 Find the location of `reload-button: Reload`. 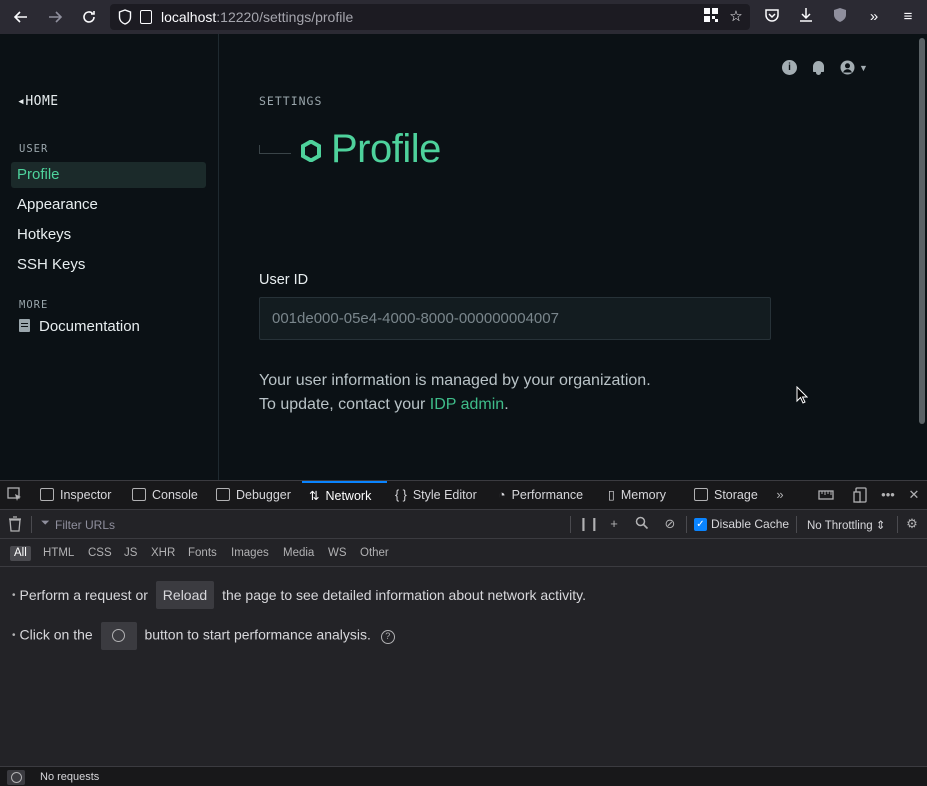

reload-button: Reload is located at coordinates (185, 595).